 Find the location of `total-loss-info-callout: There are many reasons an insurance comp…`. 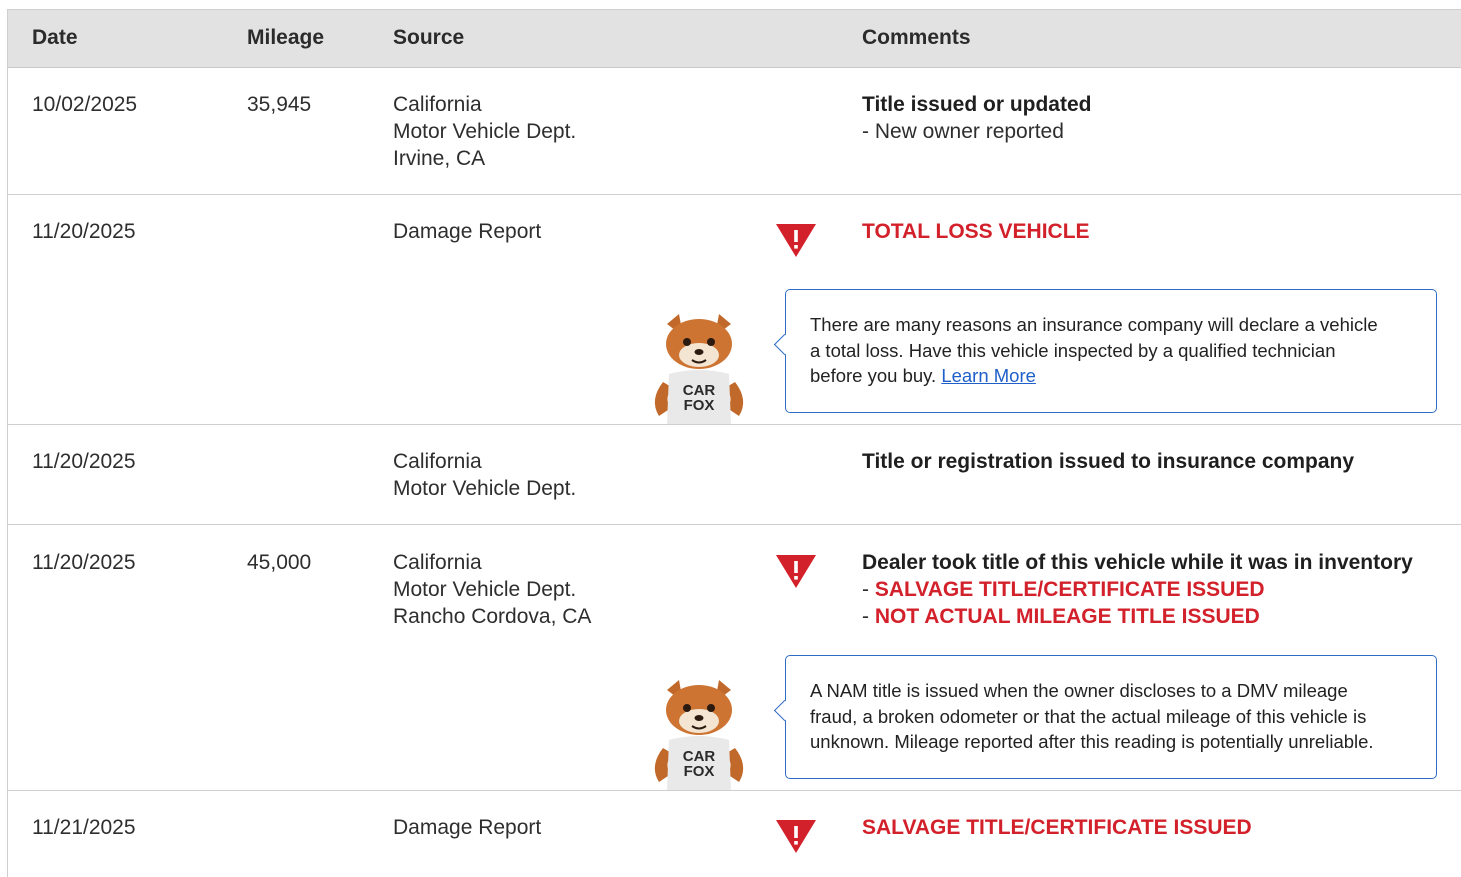

total-loss-info-callout: There are many reasons an insurance comp… is located at coordinates (1105, 351).